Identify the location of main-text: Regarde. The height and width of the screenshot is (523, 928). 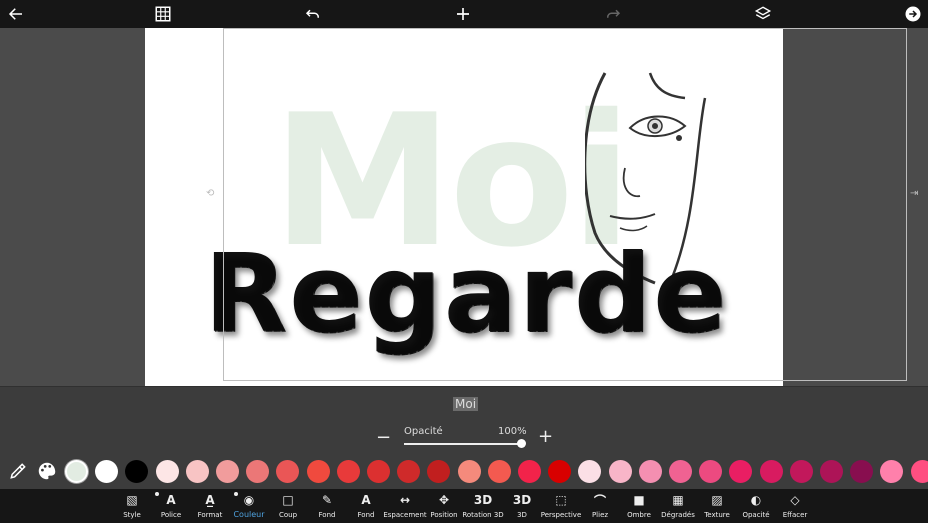
(467, 296).